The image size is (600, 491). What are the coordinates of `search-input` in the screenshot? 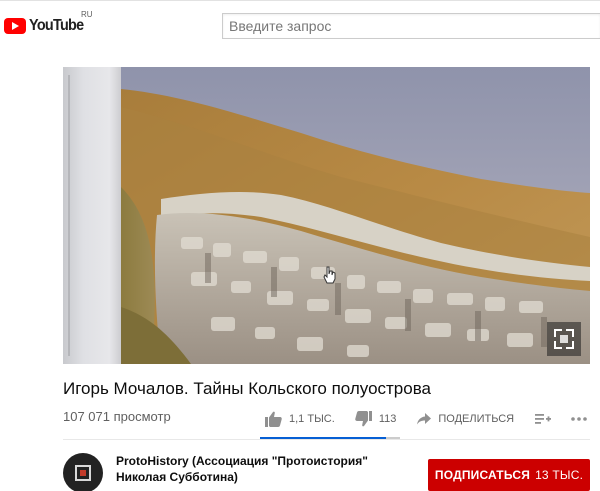 It's located at (411, 26).